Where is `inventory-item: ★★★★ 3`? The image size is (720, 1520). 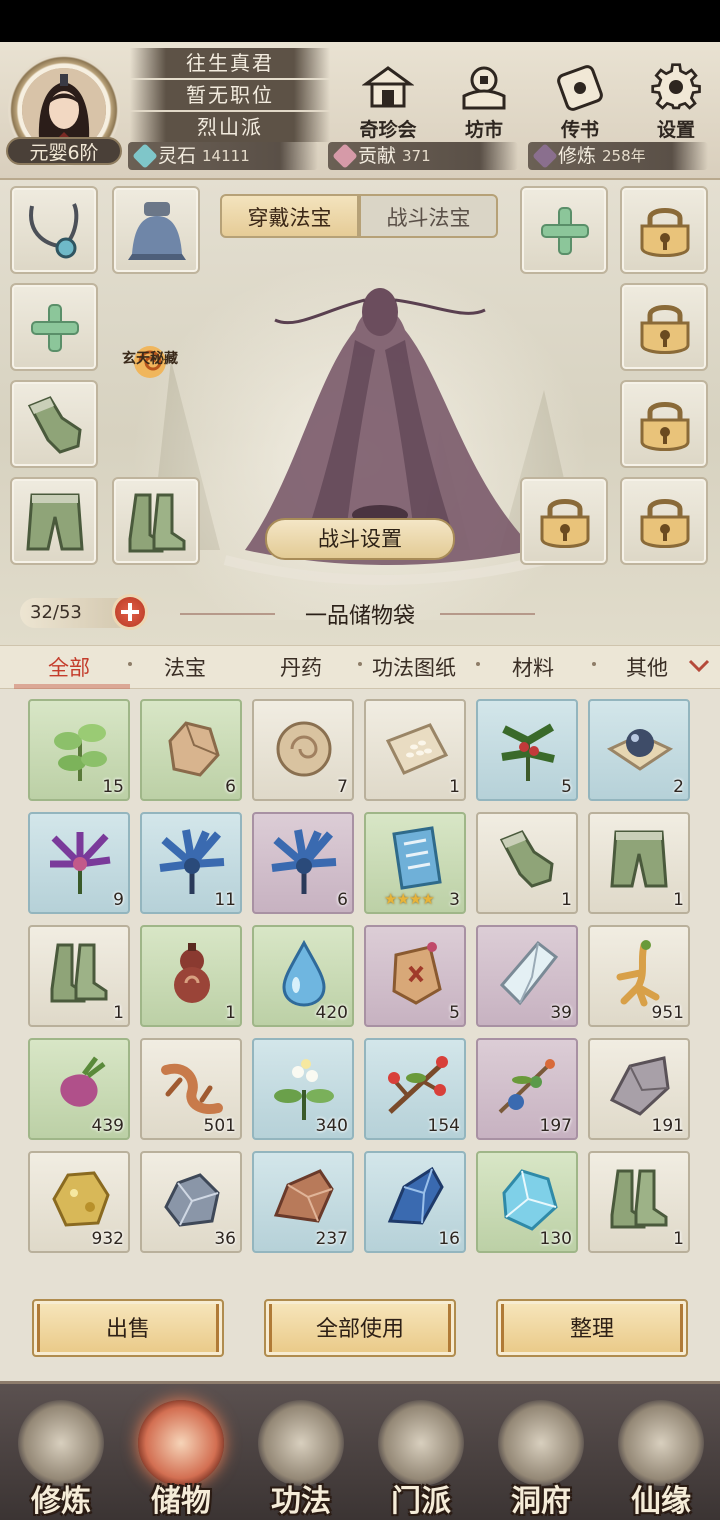 inventory-item: ★★★★ 3 is located at coordinates (415, 863).